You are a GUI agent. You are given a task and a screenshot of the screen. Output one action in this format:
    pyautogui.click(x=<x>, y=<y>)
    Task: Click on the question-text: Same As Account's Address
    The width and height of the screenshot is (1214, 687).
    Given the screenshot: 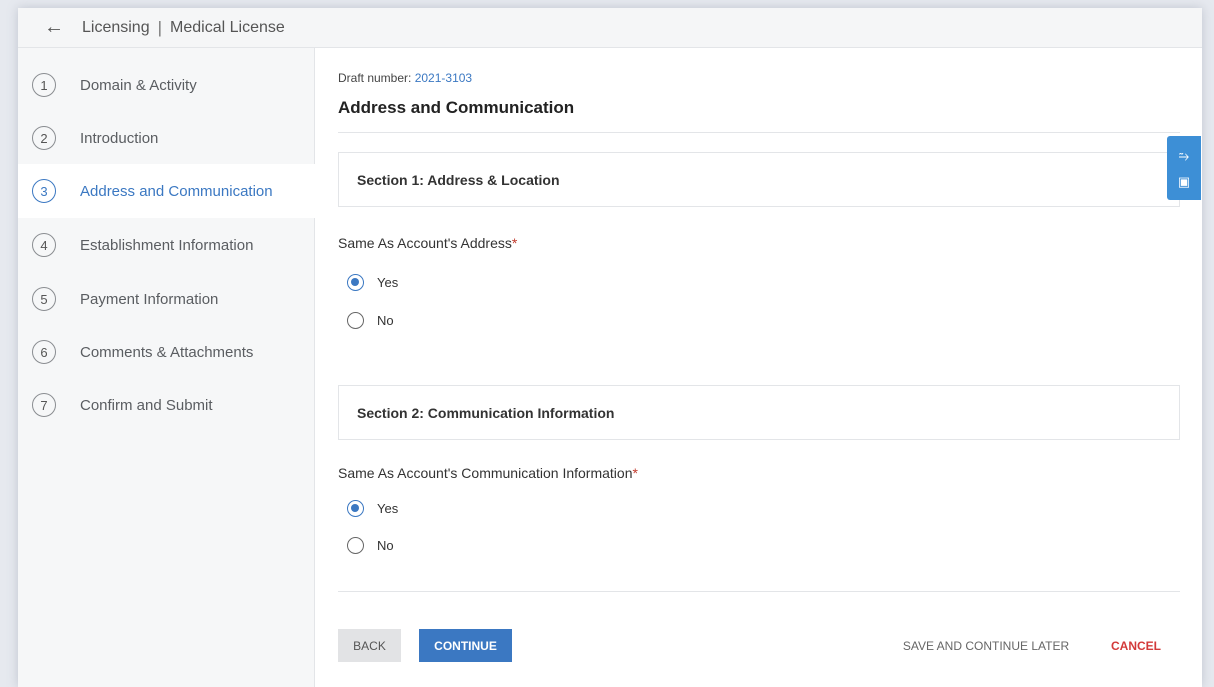 What is the action you would take?
    pyautogui.click(x=425, y=243)
    